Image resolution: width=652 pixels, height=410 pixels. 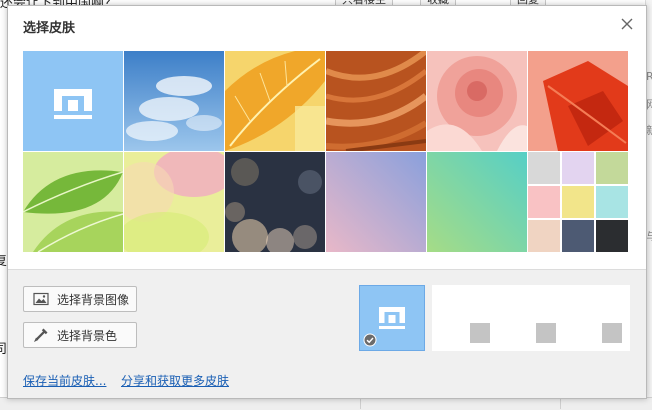 What do you see at coordinates (627, 24) in the screenshot?
I see `close-icon` at bounding box center [627, 24].